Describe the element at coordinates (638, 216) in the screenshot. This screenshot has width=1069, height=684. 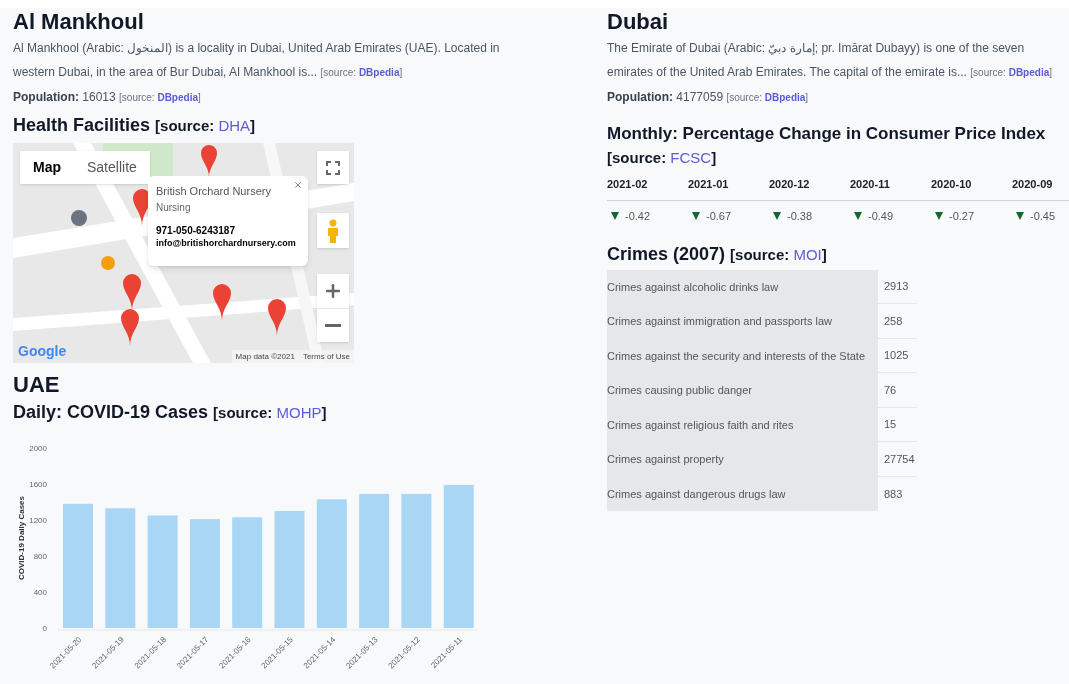
I see `change-value: -0.42` at that location.